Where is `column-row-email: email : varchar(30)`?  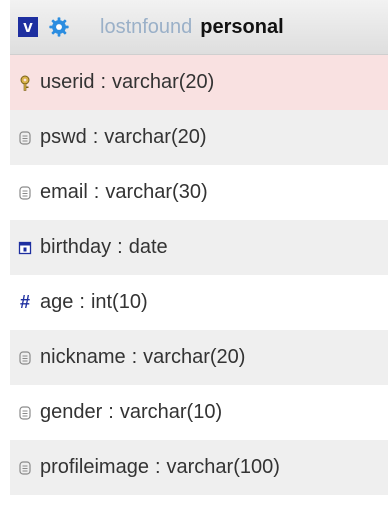
column-row-email: email : varchar(30) is located at coordinates (199, 192).